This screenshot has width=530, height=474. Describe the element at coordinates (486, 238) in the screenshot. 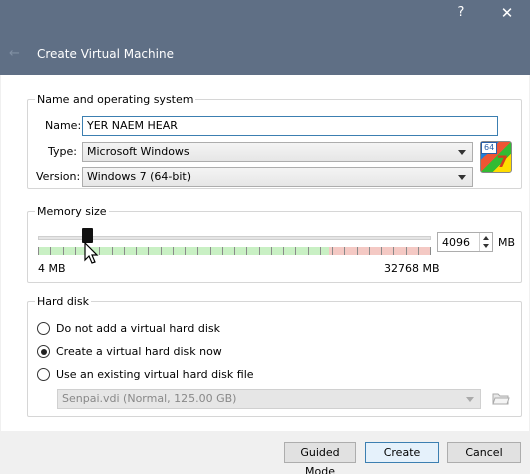

I see `spin-up-icon` at that location.